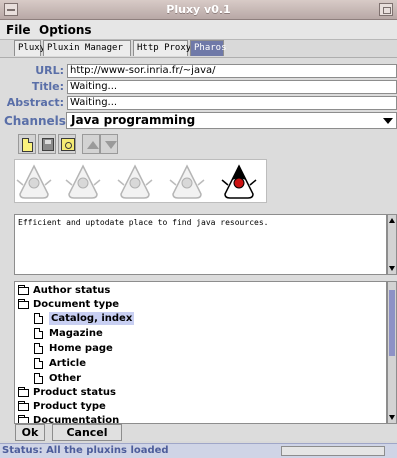  What do you see at coordinates (208, 48) in the screenshot?
I see `tab-pharos: Pharos` at bounding box center [208, 48].